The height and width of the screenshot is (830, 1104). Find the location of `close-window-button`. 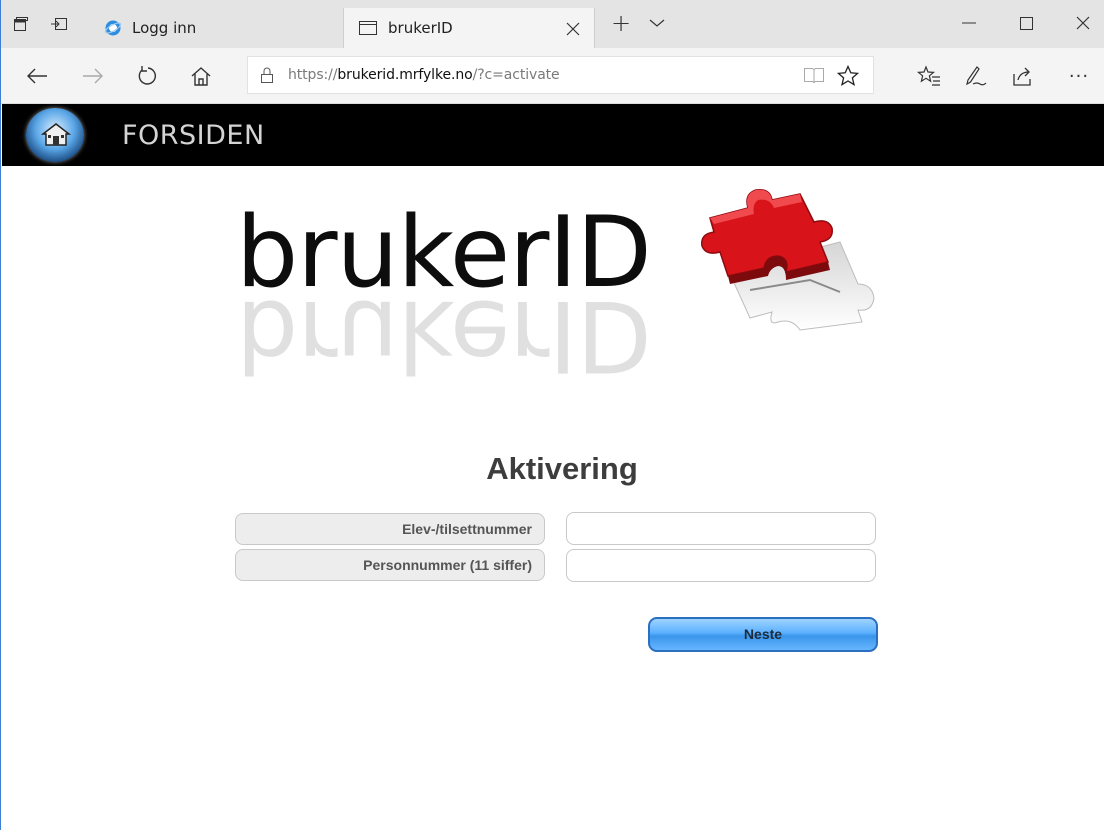

close-window-button is located at coordinates (1083, 23).